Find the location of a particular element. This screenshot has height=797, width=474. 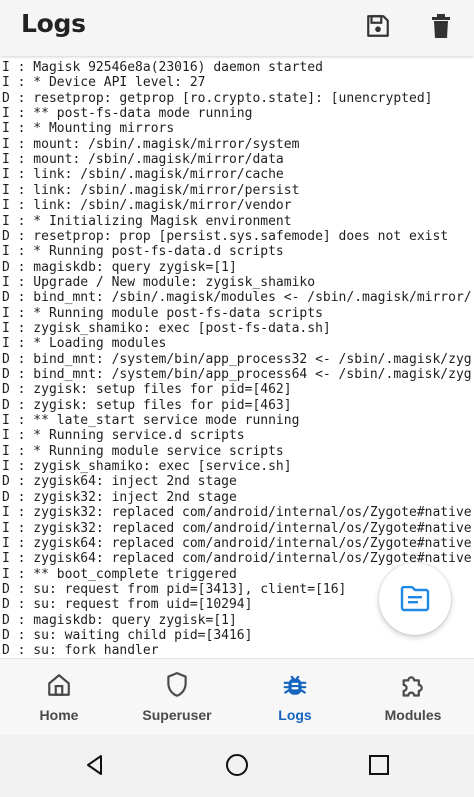

log-line: D : su: waiting child pid=[3416] is located at coordinates (127, 635).